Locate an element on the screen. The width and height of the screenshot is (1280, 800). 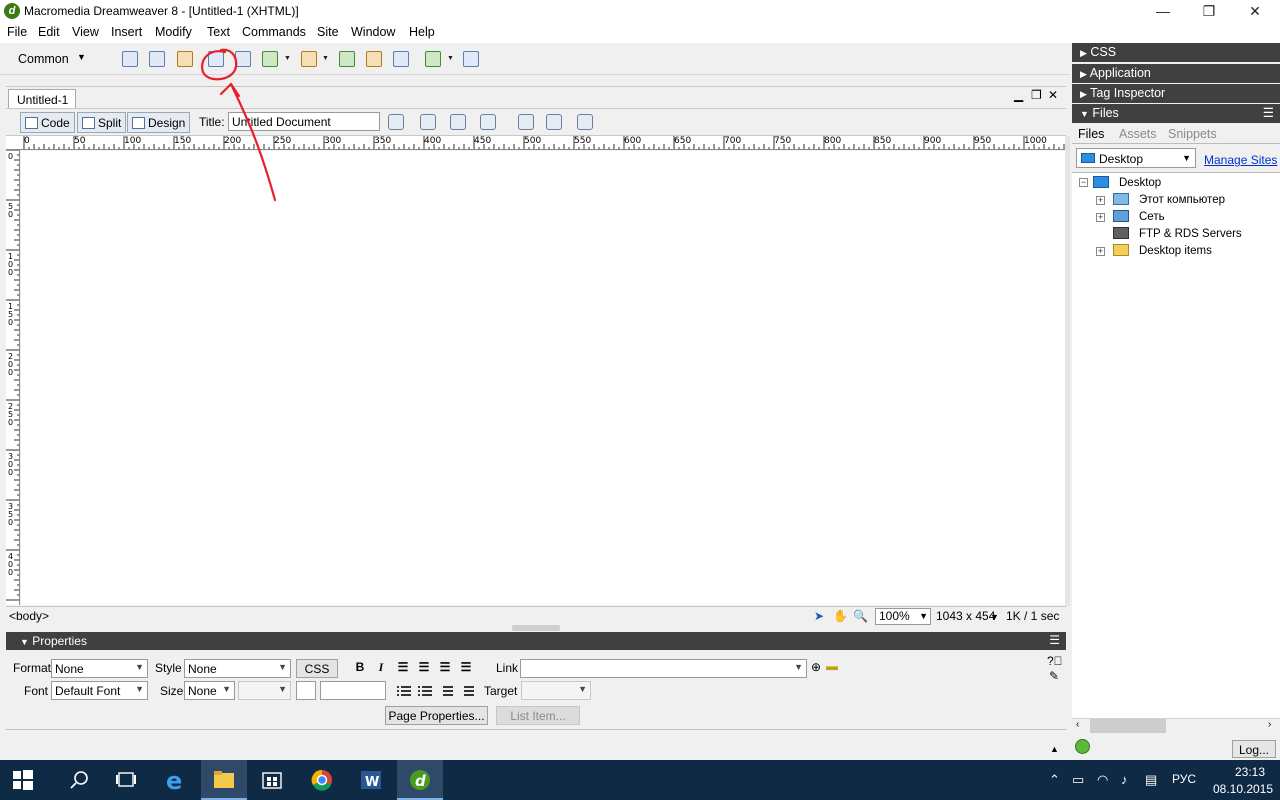
options-menu-icon: ☰ is located at coordinates (1054, 640).